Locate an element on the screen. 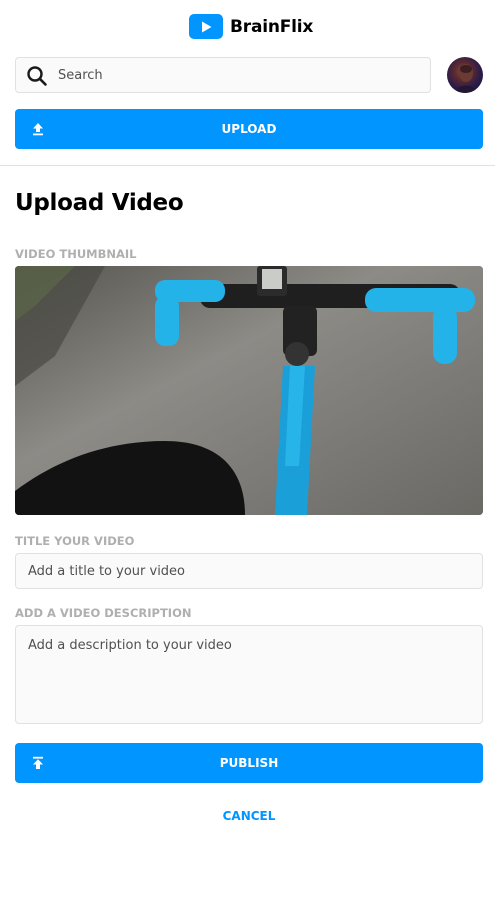 The height and width of the screenshot is (910, 495). search-bar is located at coordinates (223, 75).